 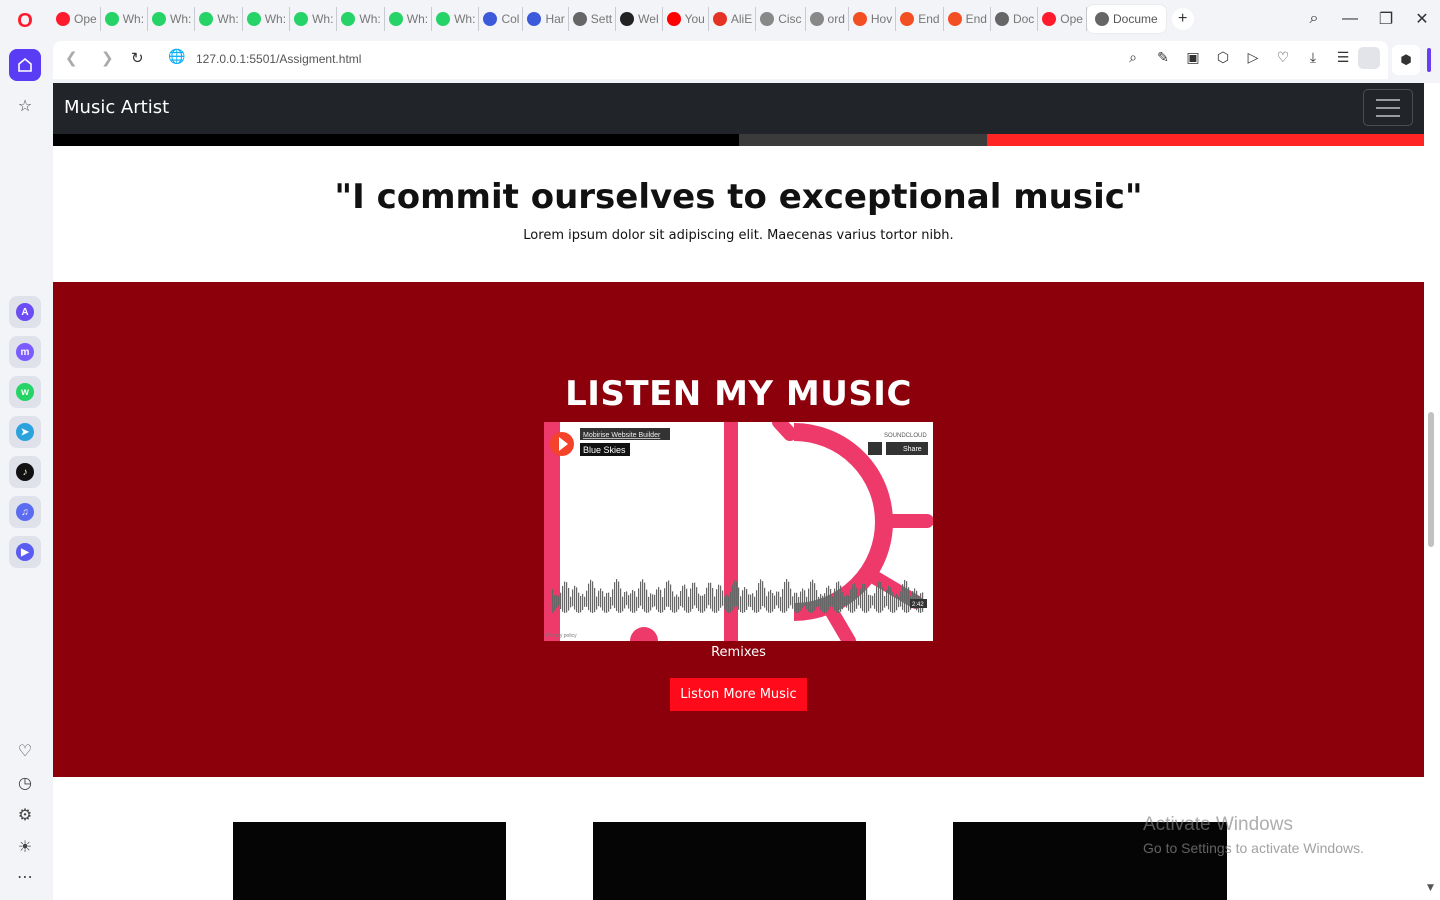 What do you see at coordinates (25, 876) in the screenshot?
I see `more-icon: ⋯` at bounding box center [25, 876].